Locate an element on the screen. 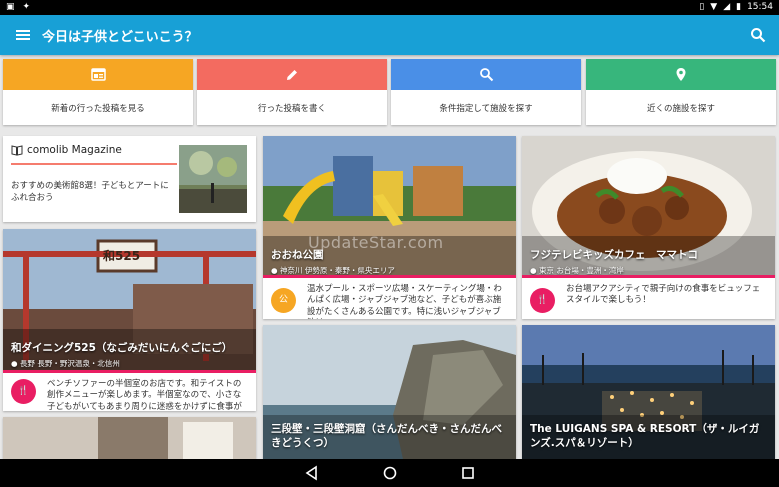 This screenshot has height=487, width=779. home-icon is located at coordinates (390, 473).